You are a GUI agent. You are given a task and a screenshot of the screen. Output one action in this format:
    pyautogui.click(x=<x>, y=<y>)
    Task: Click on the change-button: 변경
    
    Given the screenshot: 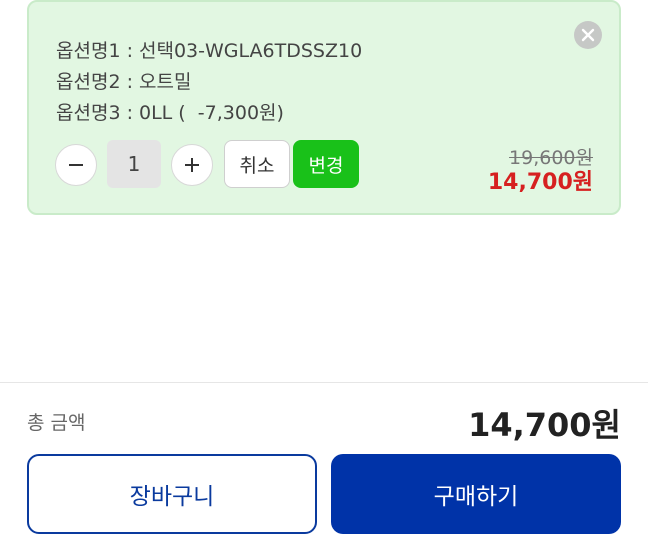 What is the action you would take?
    pyautogui.click(x=326, y=164)
    